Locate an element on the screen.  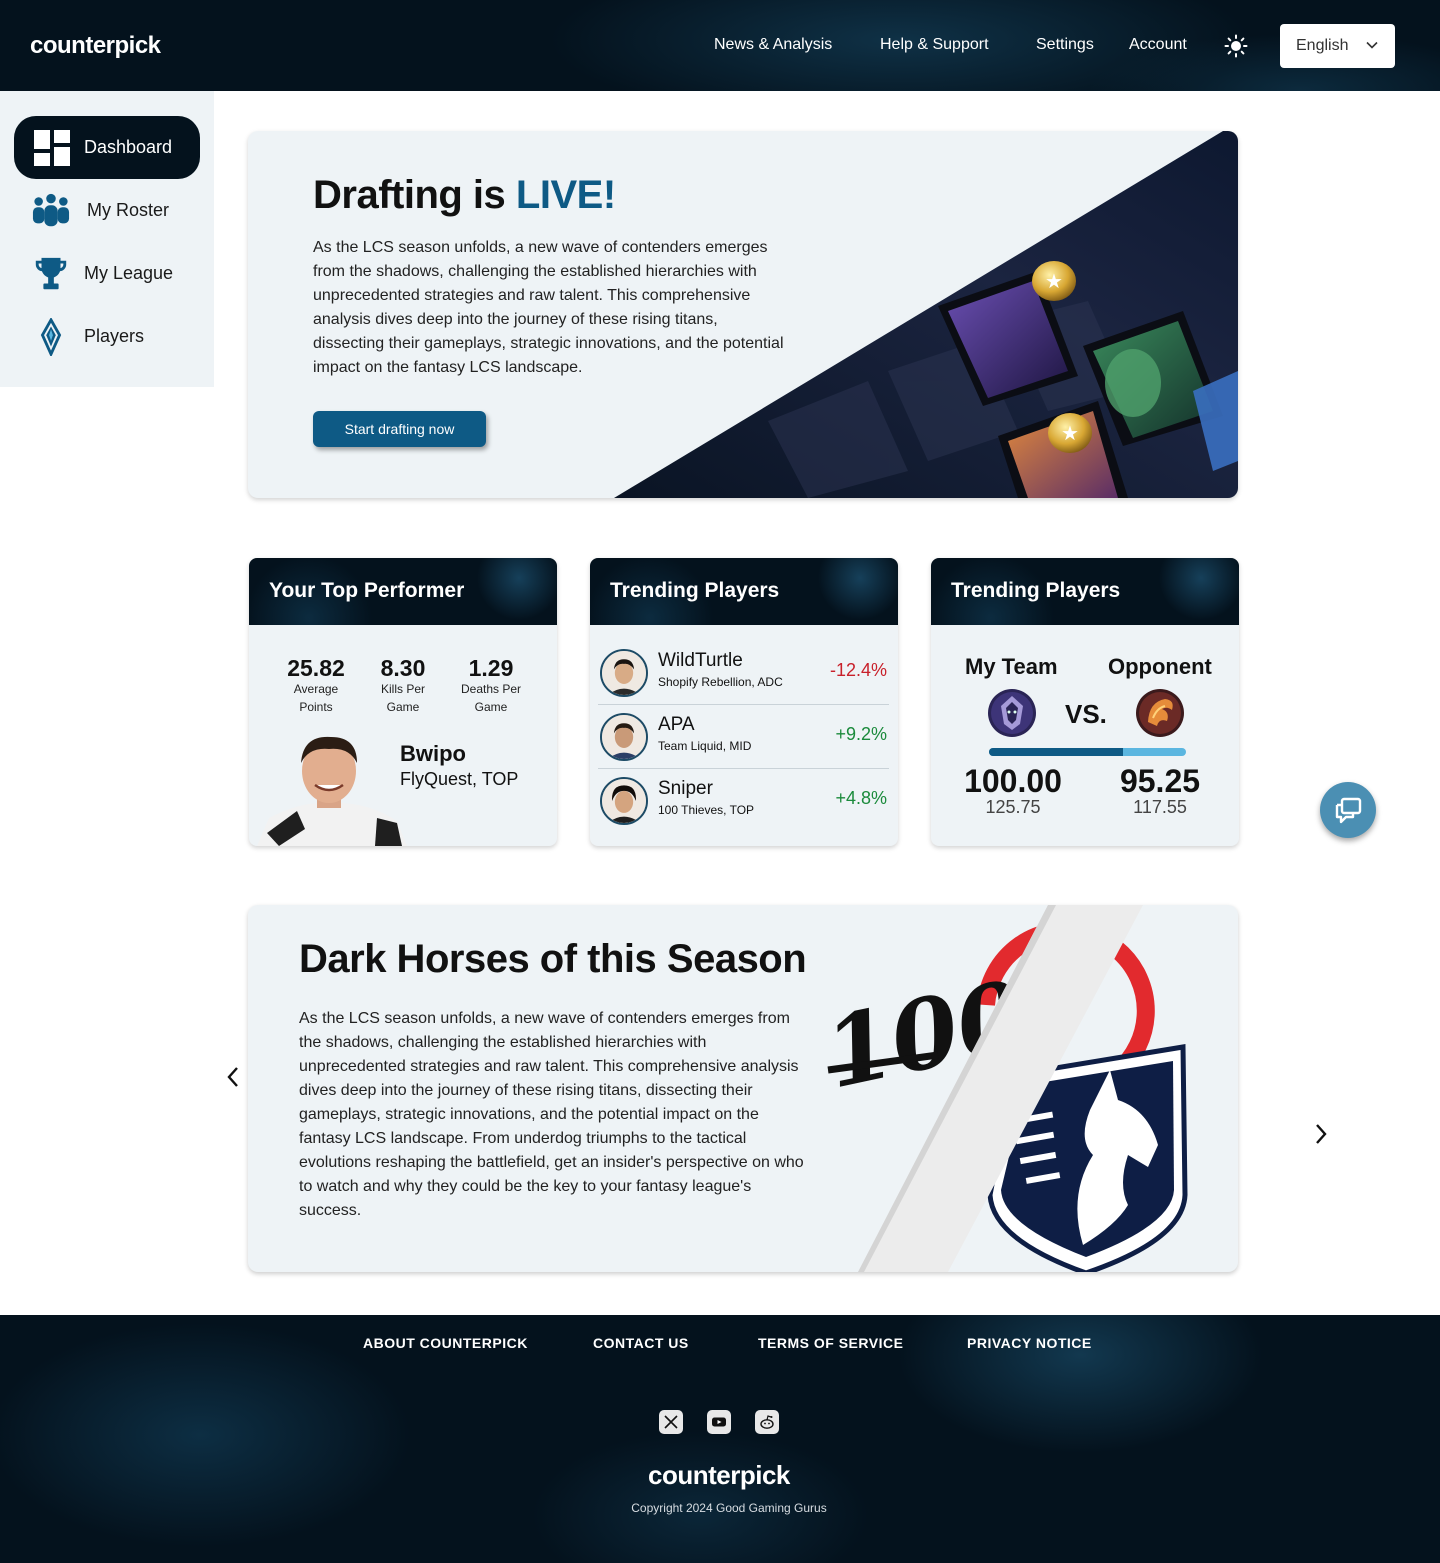
vs-label: VS. is located at coordinates (1086, 714).